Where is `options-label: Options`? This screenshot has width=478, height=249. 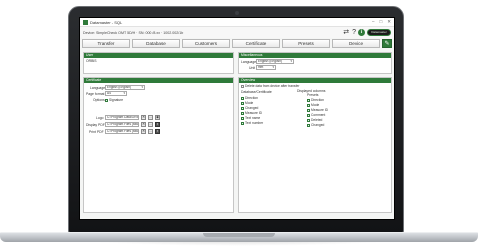 options-label: Options is located at coordinates (99, 100).